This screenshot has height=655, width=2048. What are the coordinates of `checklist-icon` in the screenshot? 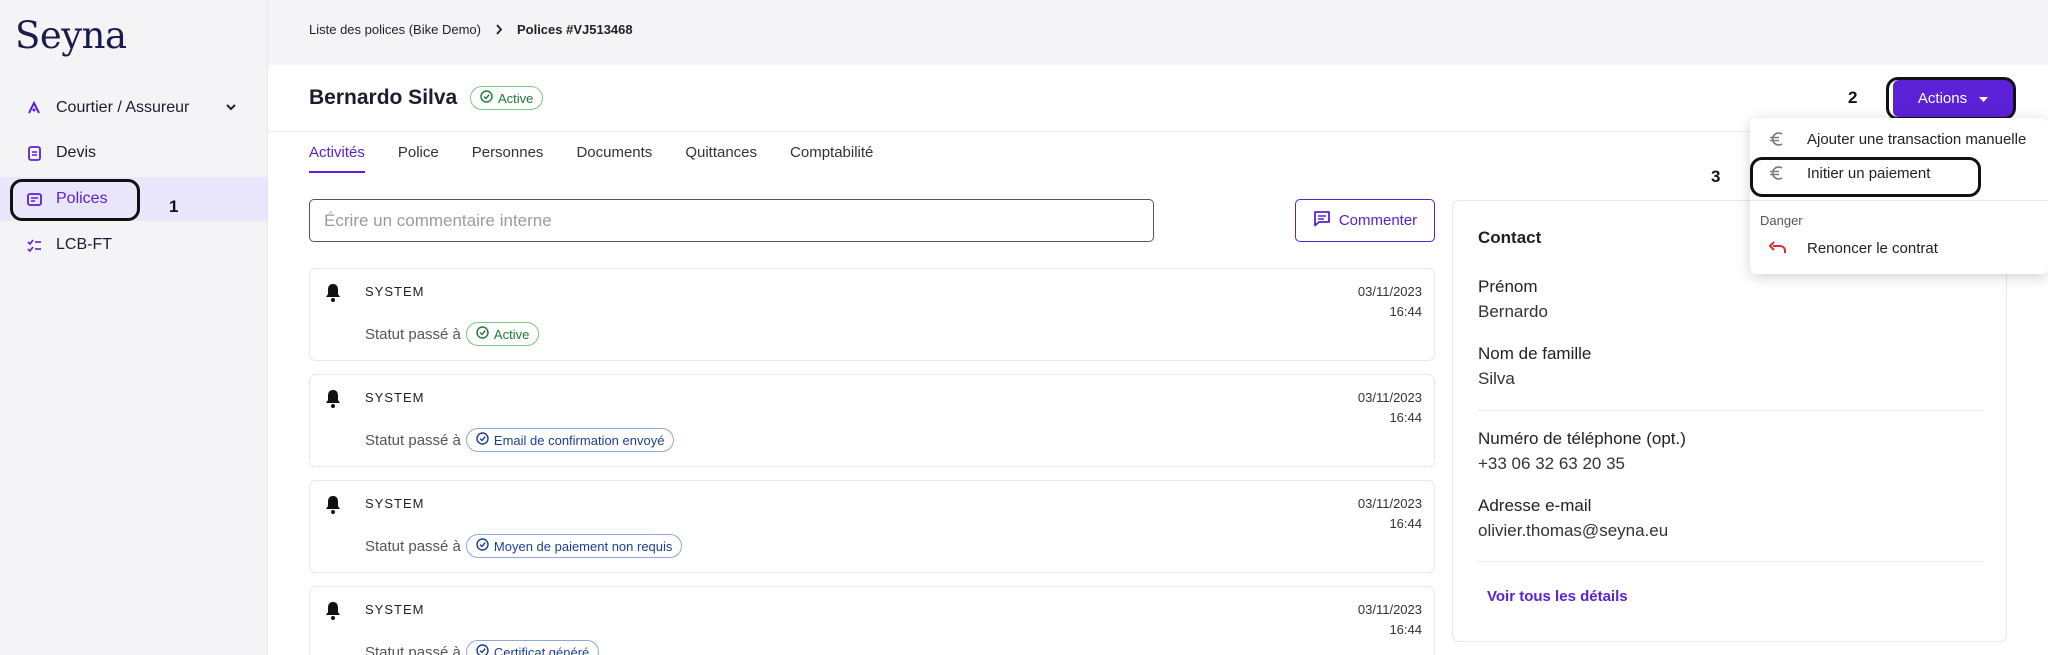 It's located at (34, 245).